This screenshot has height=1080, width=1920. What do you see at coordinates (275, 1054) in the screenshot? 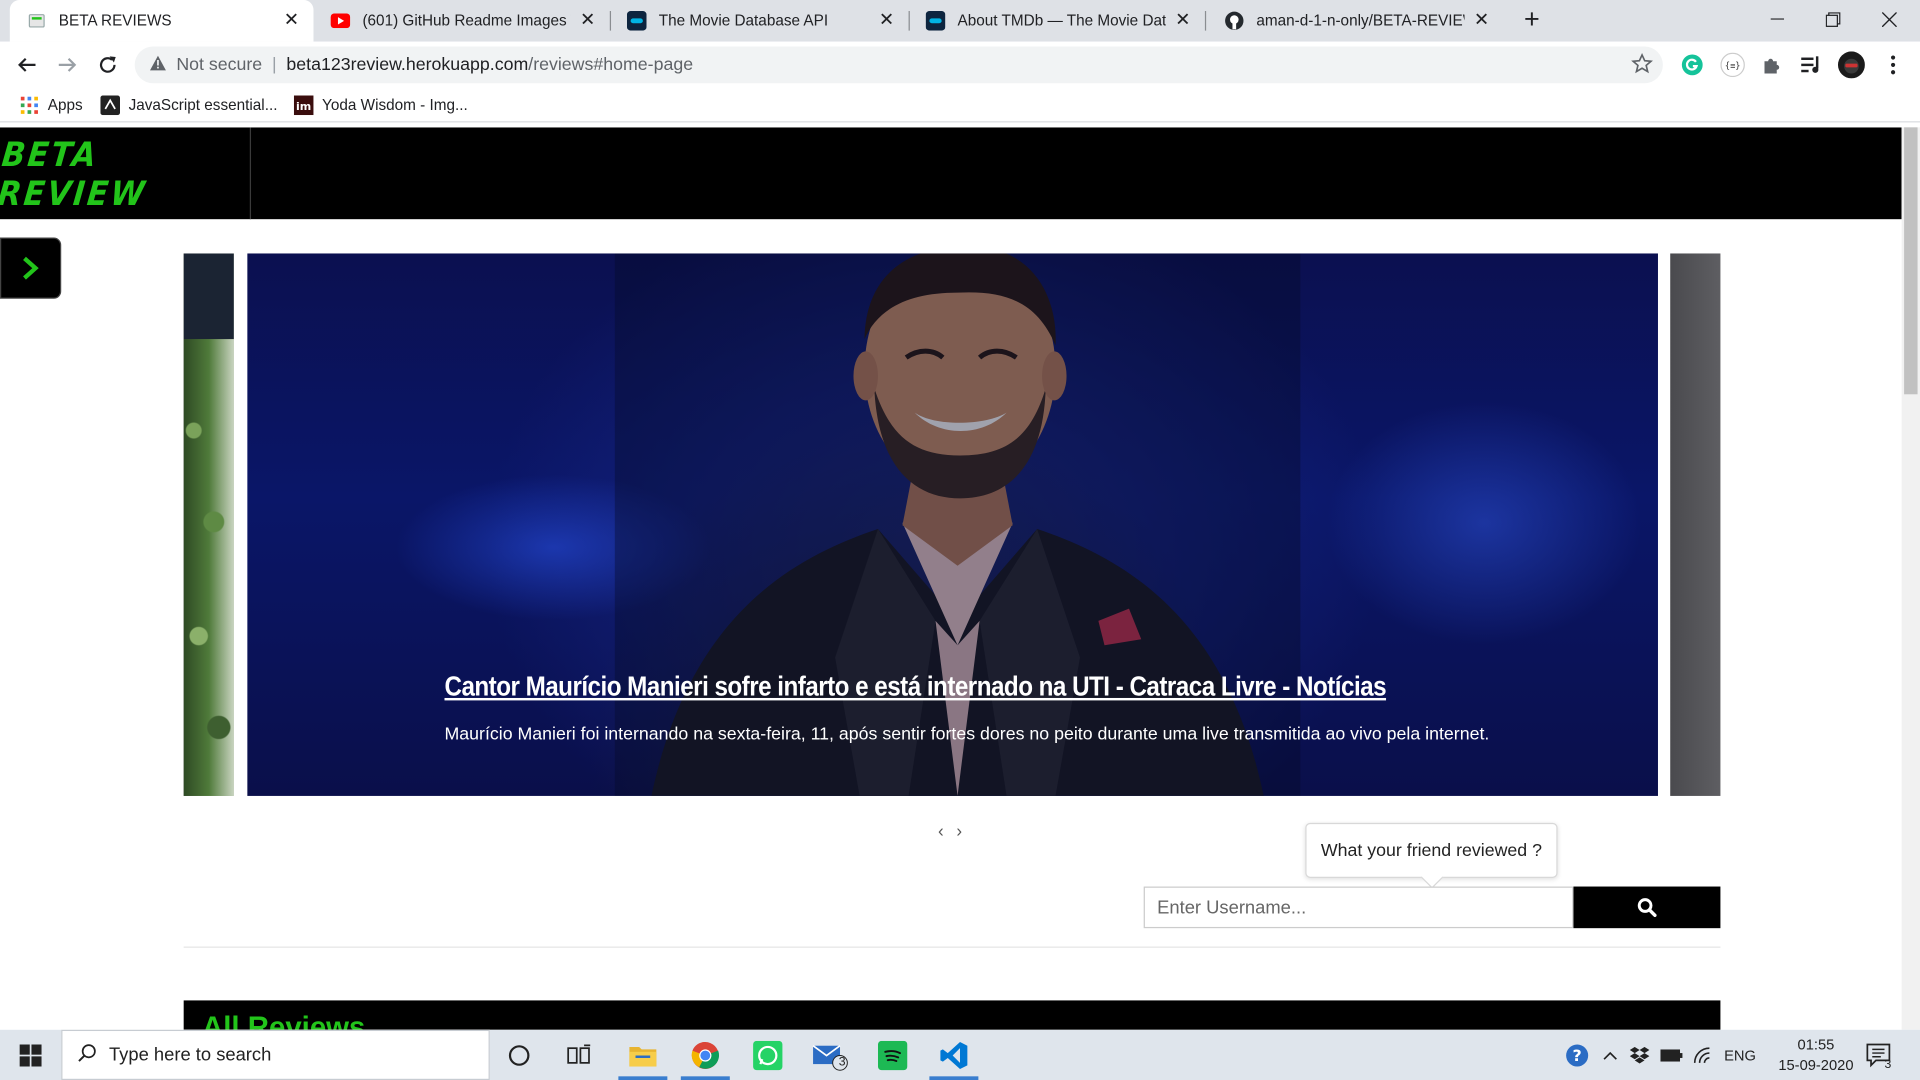
I see `taskbar-search-box: Type here to search` at bounding box center [275, 1054].